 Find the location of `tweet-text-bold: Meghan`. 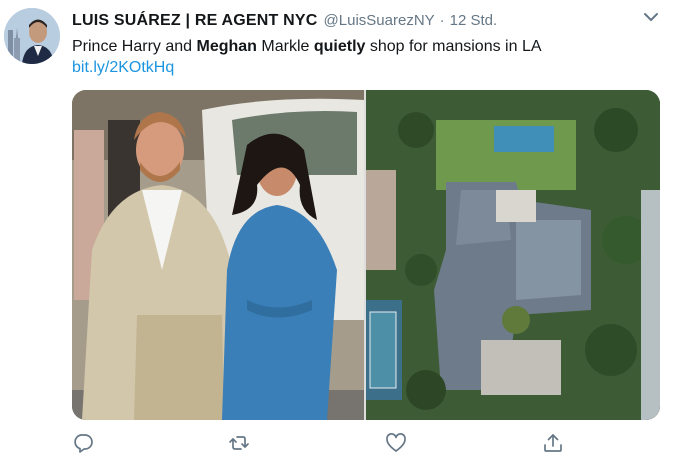

tweet-text-bold: Meghan is located at coordinates (226, 46).